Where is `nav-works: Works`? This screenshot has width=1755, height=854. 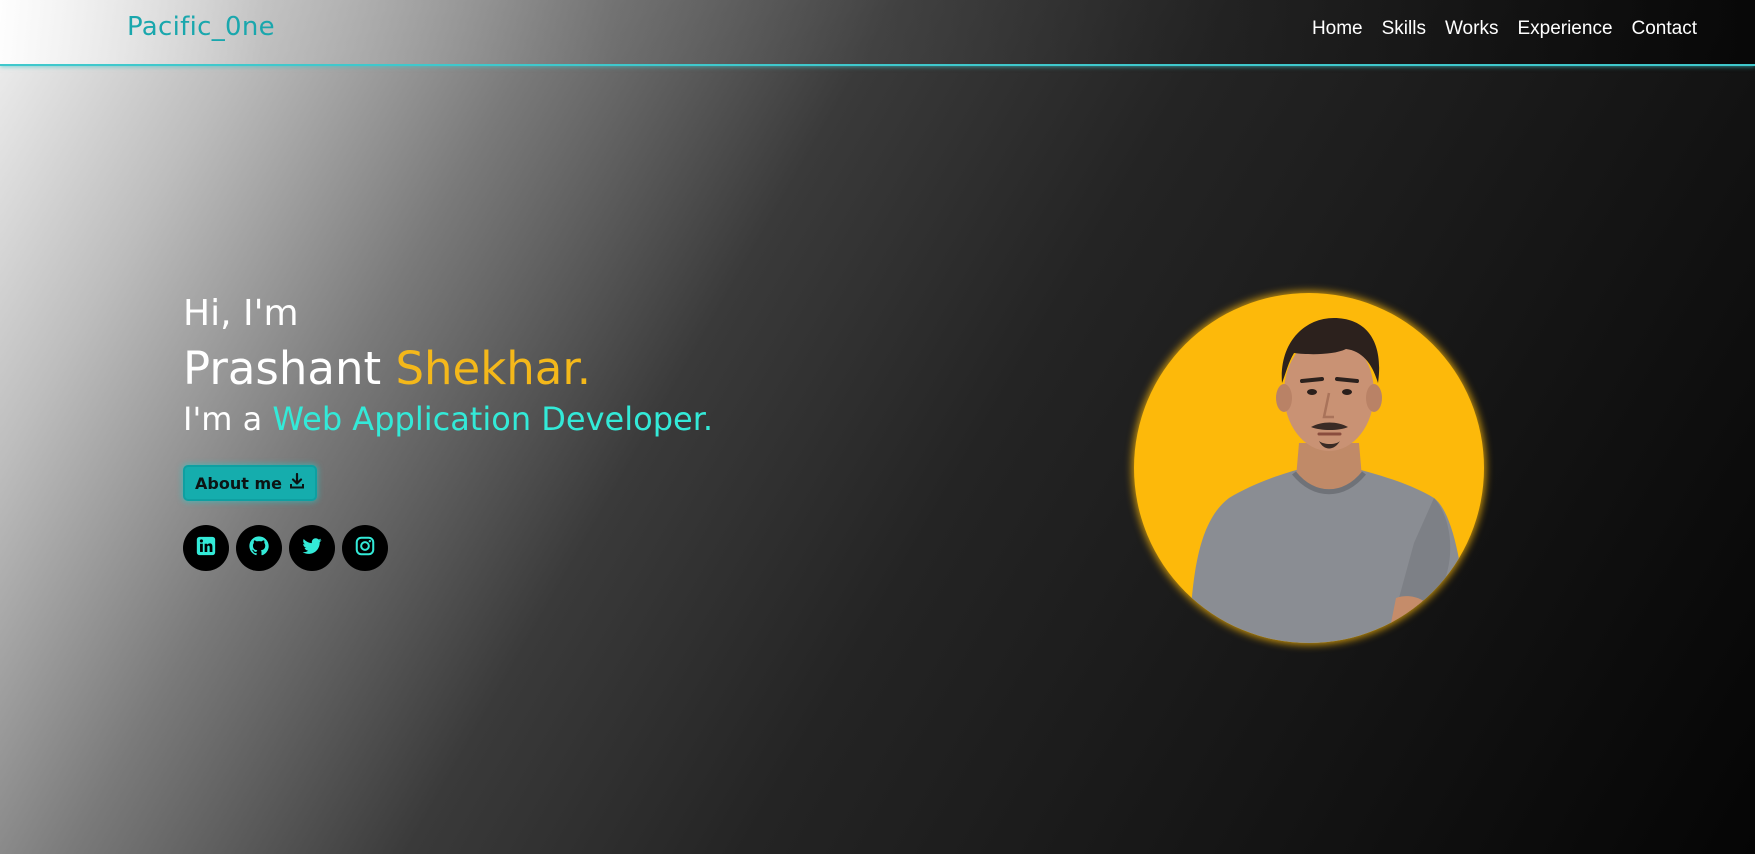
nav-works: Works is located at coordinates (1471, 29).